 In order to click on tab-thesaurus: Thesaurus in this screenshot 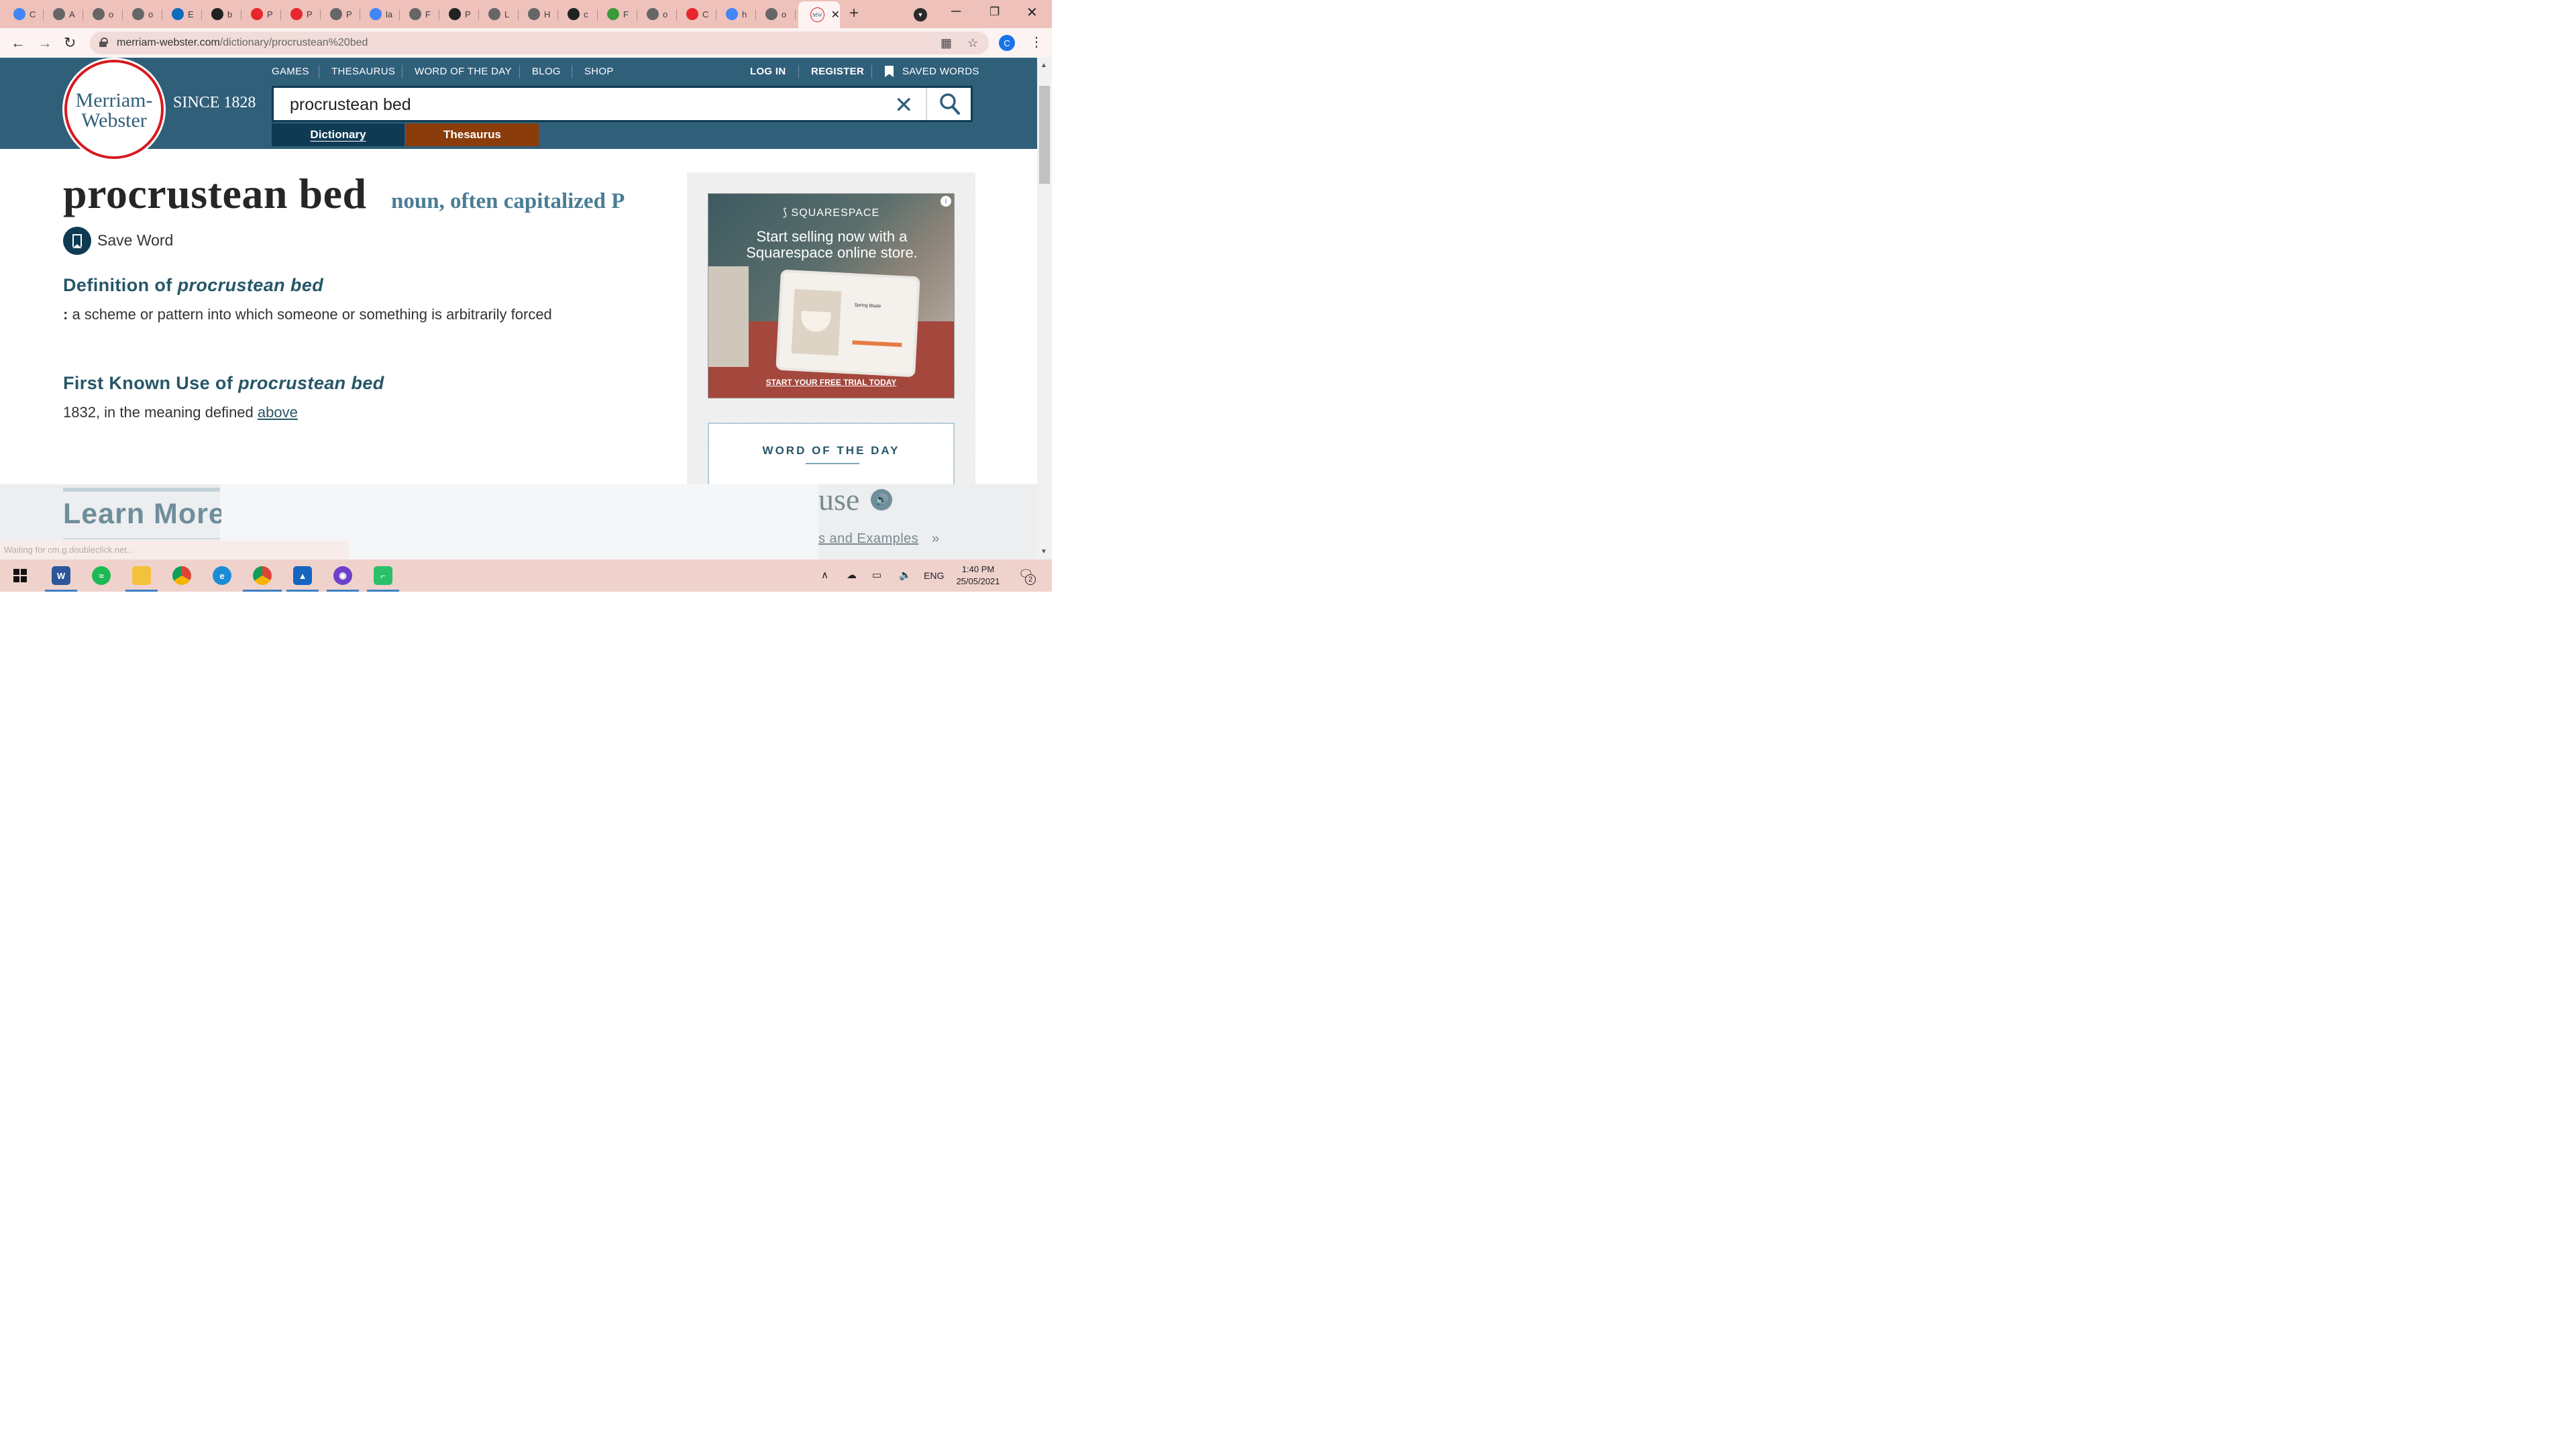, I will do `click(472, 134)`.